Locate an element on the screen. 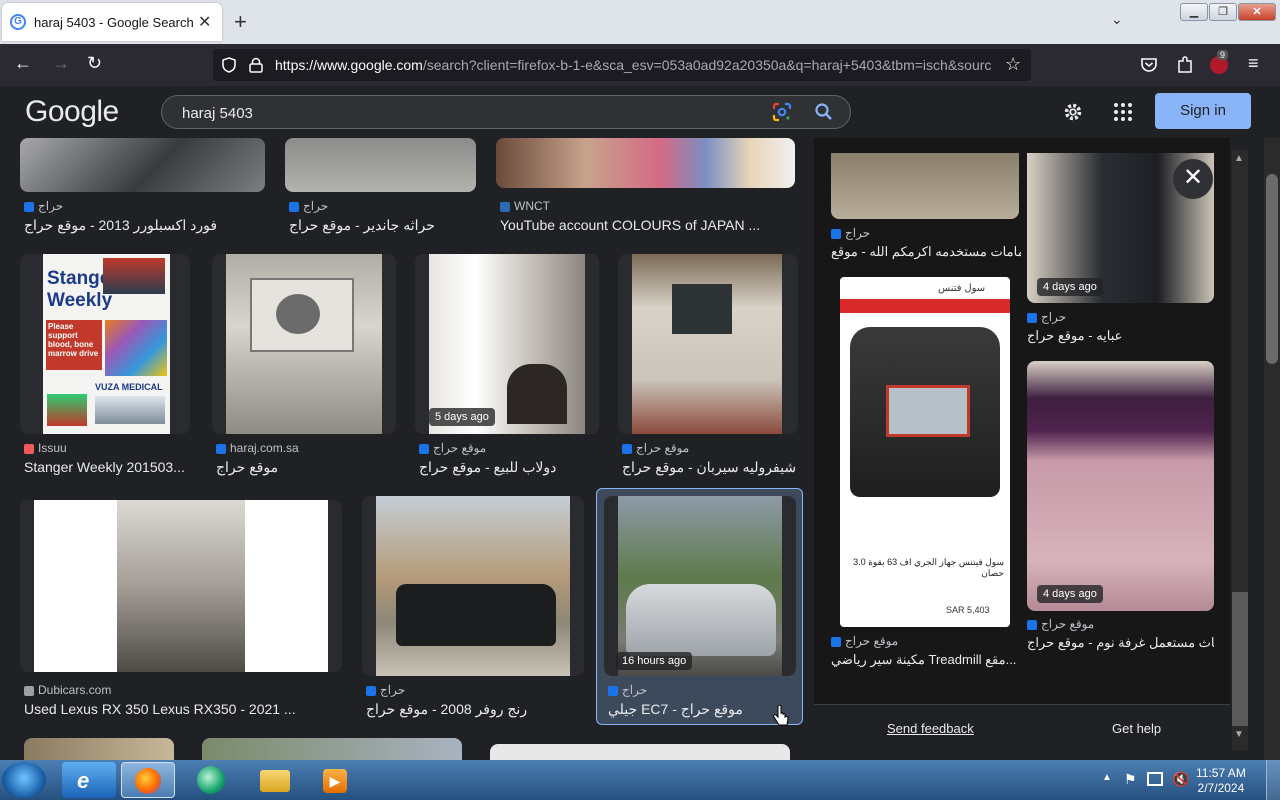 The height and width of the screenshot is (800, 1280). result-caption: موقع حراج is located at coordinates (306, 467).